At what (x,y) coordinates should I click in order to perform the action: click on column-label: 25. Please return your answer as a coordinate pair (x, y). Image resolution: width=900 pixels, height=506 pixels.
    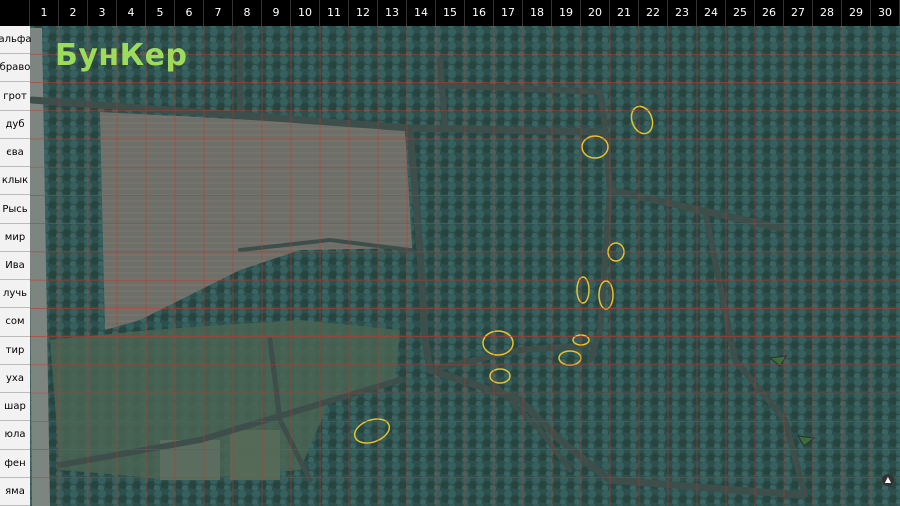
    Looking at the image, I should click on (740, 13).